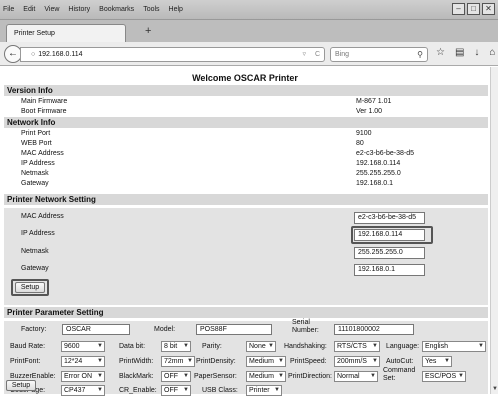  Describe the element at coordinates (317, 54) in the screenshot. I see `reload-icon: C` at that location.